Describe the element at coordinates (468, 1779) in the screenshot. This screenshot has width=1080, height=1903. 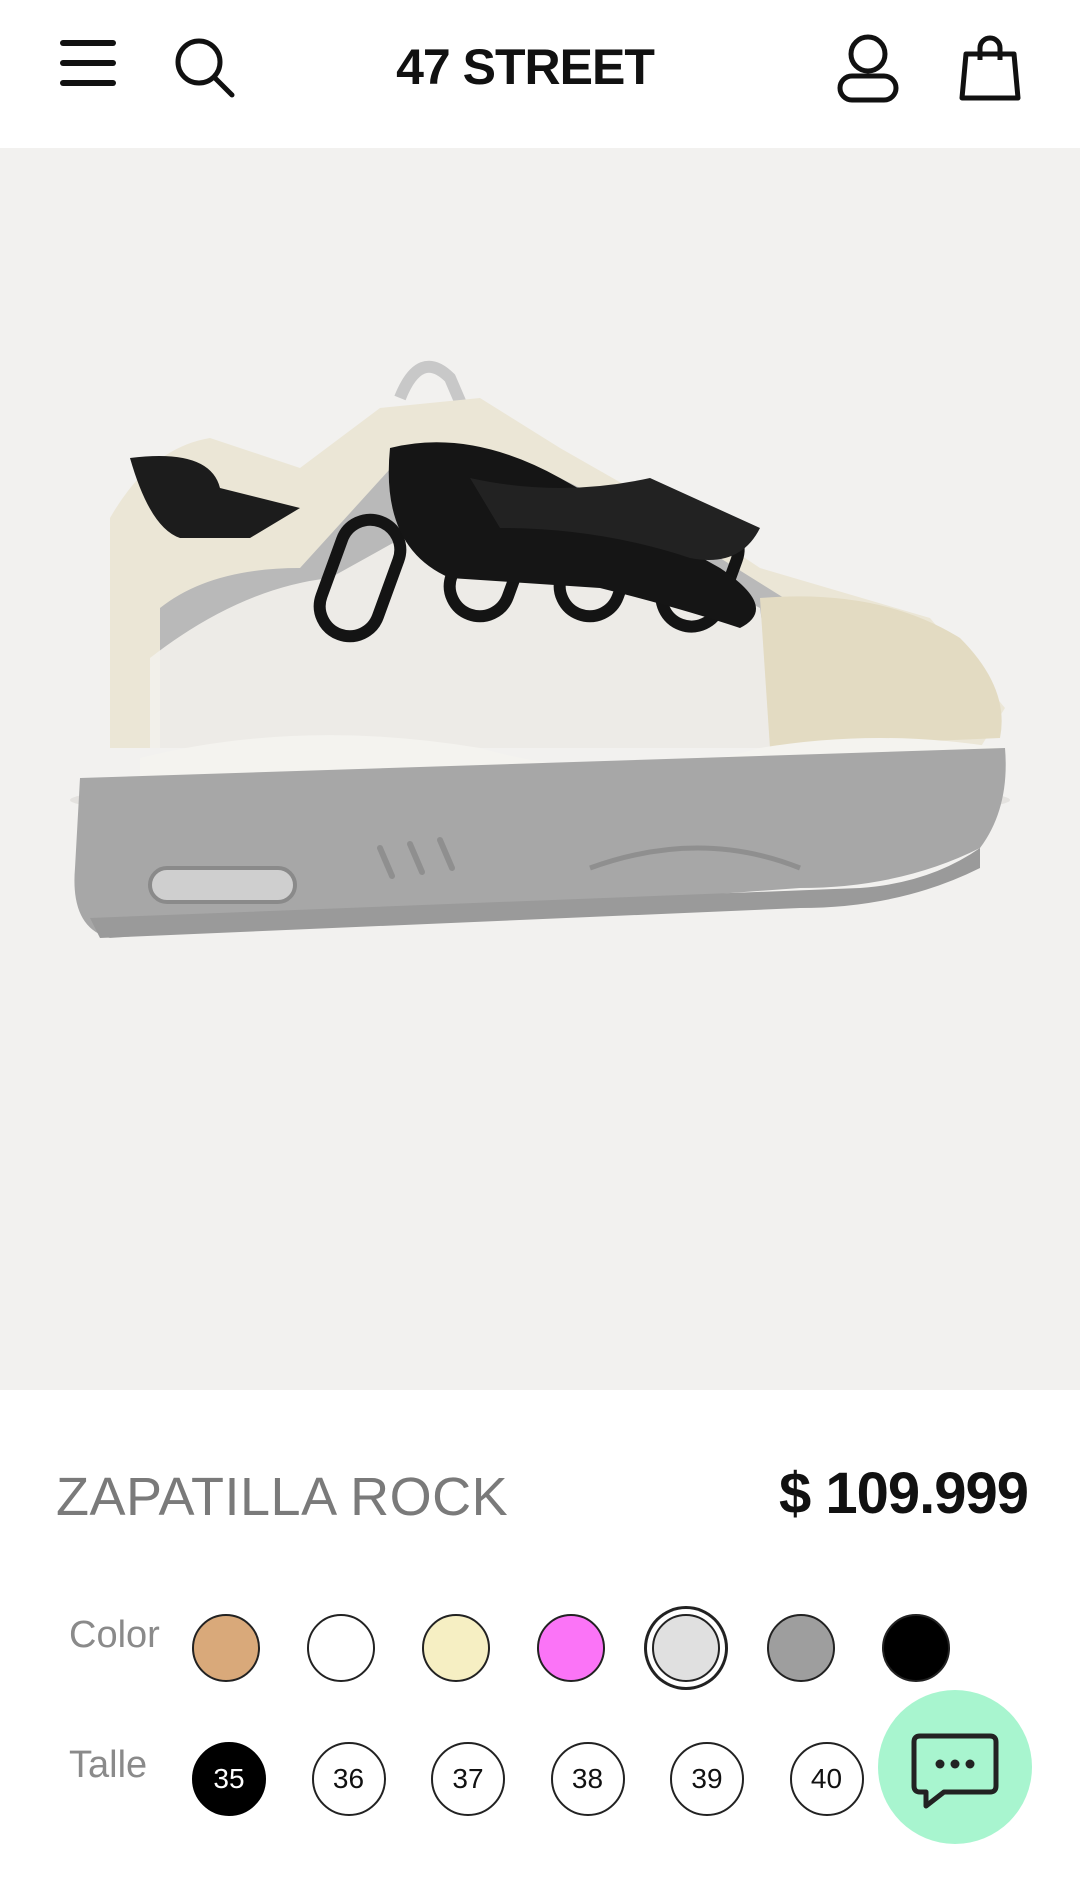
I see `size-option-37: 37` at that location.